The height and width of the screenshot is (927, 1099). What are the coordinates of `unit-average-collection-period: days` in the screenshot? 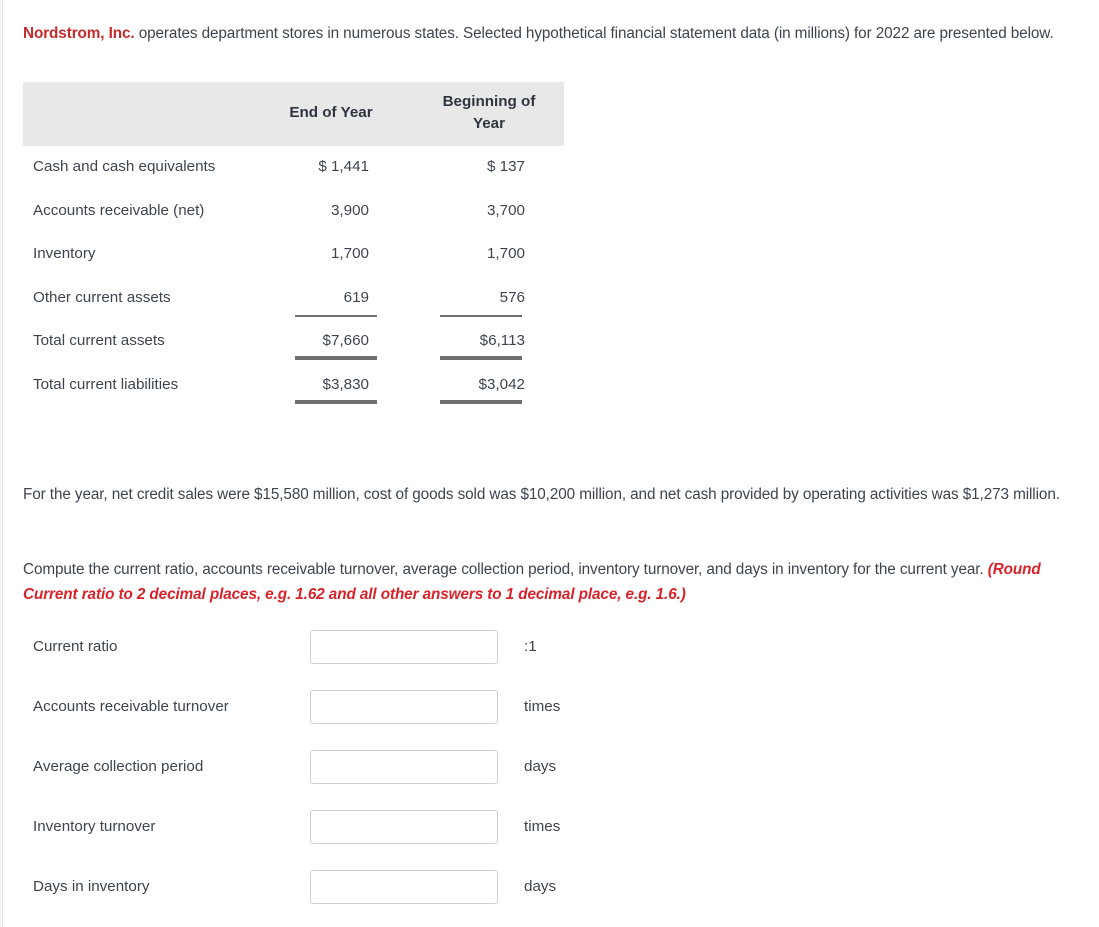 It's located at (540, 766).